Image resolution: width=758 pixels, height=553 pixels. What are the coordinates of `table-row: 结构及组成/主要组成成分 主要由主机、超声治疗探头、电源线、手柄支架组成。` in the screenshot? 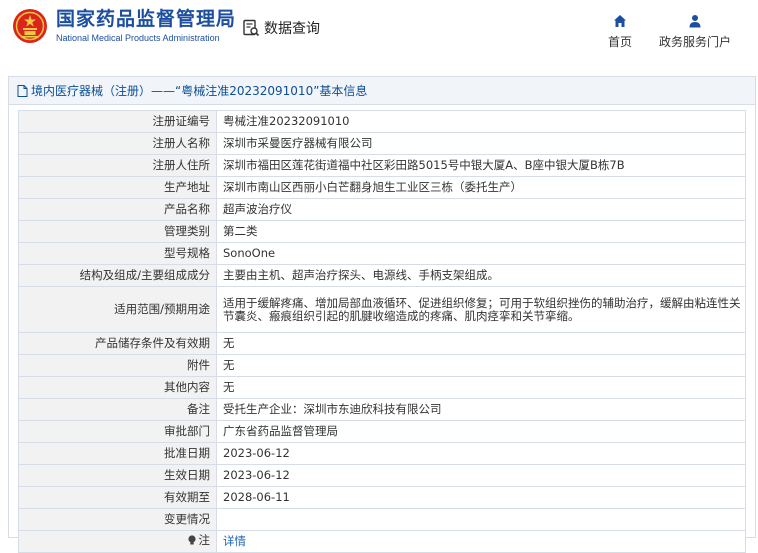 It's located at (382, 275).